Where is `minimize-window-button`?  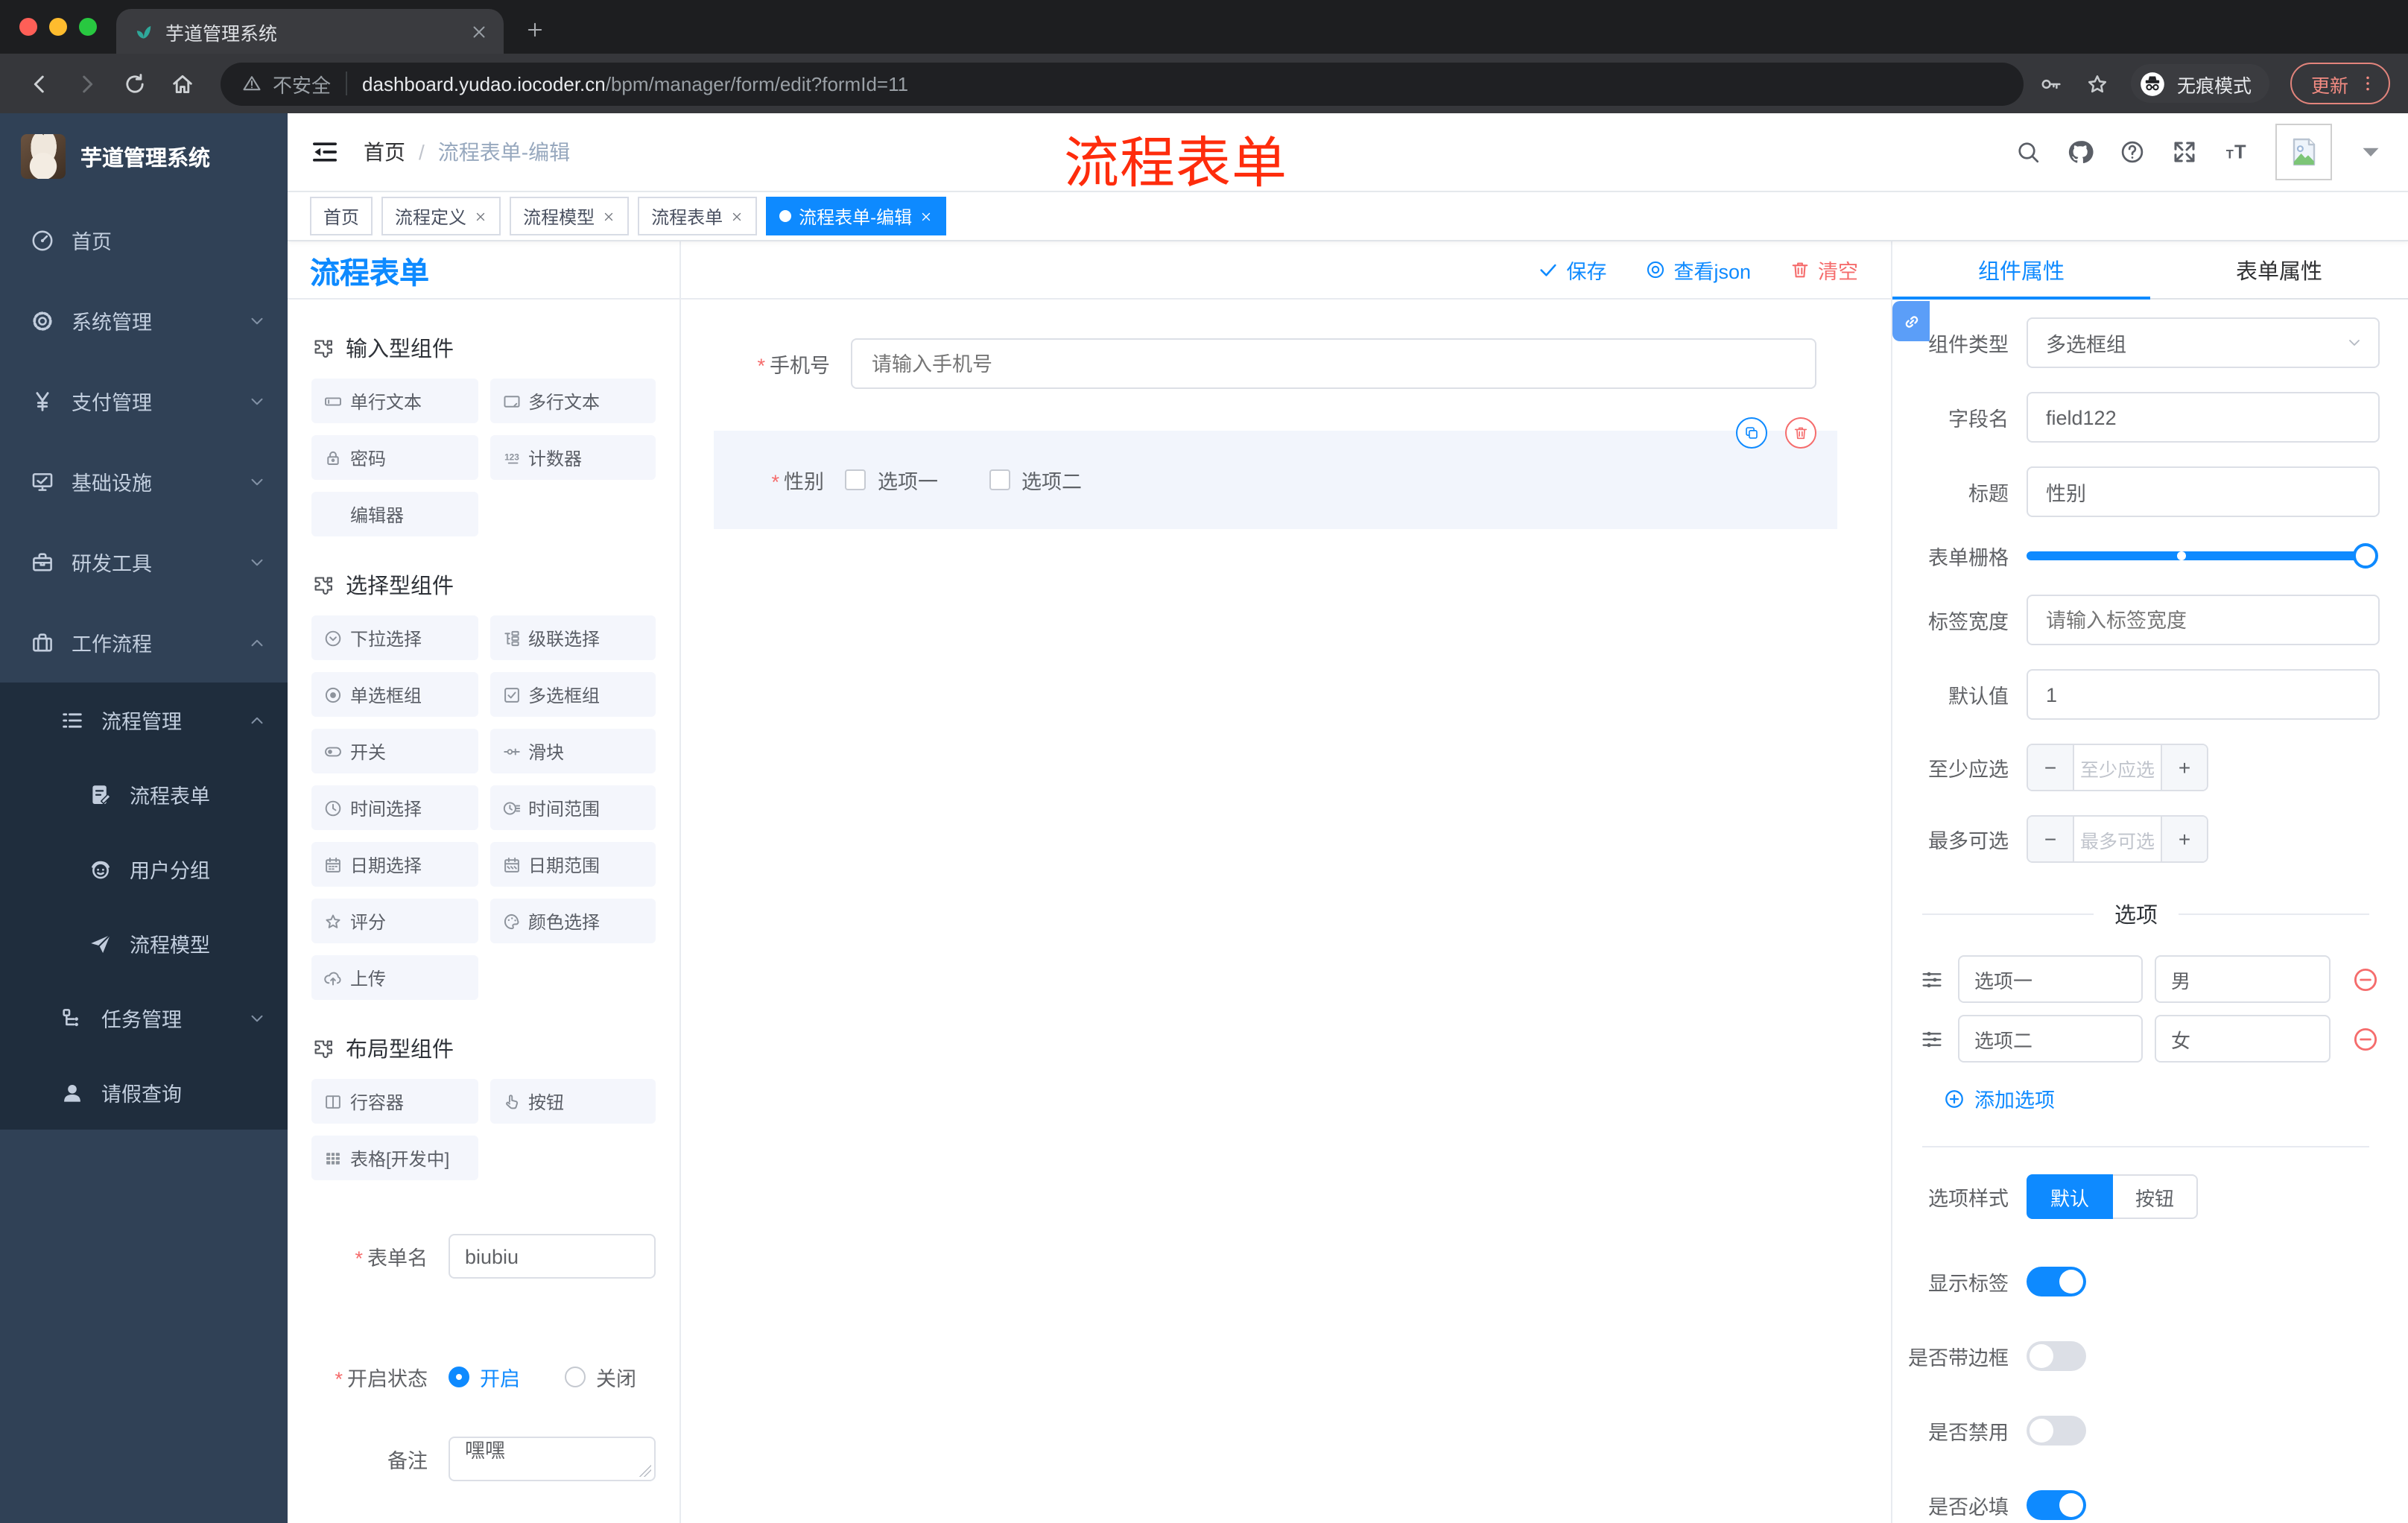
minimize-window-button is located at coordinates (58, 27).